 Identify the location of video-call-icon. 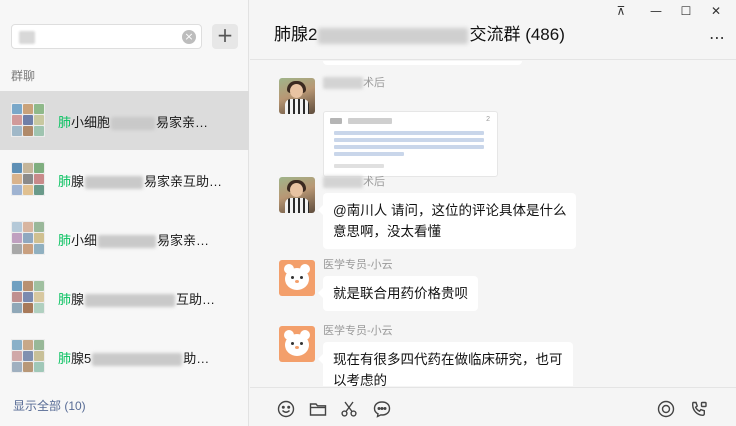
(699, 409).